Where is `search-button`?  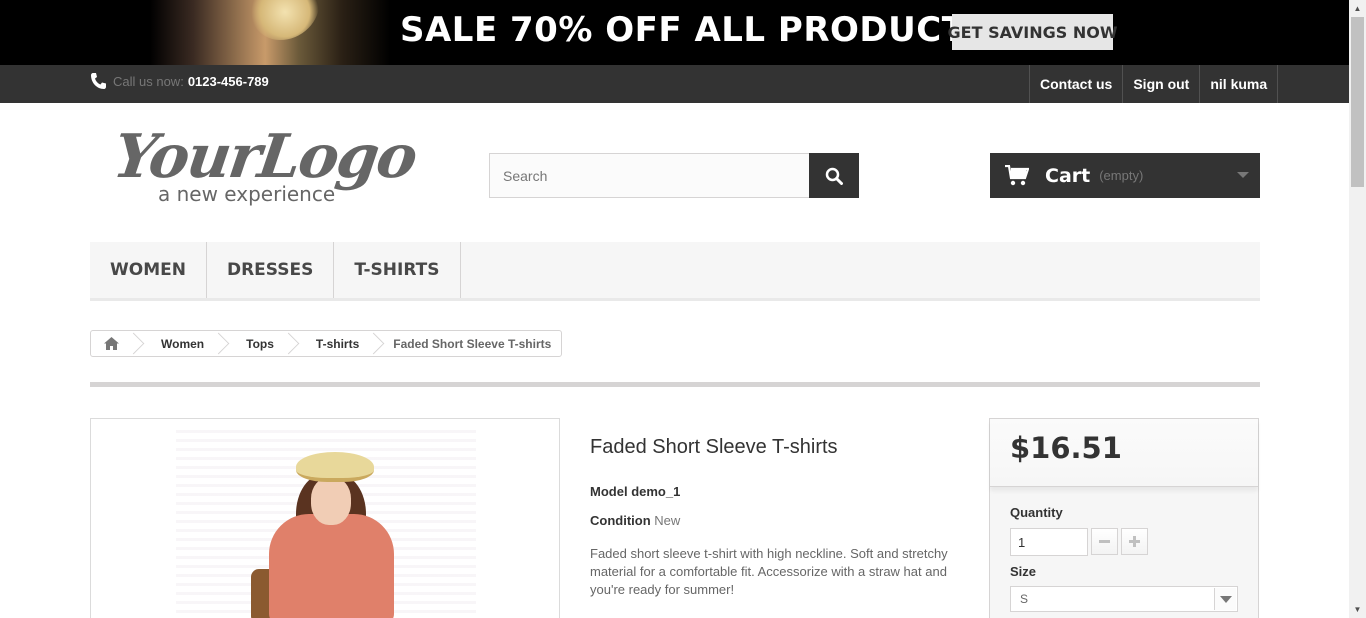 search-button is located at coordinates (834, 175).